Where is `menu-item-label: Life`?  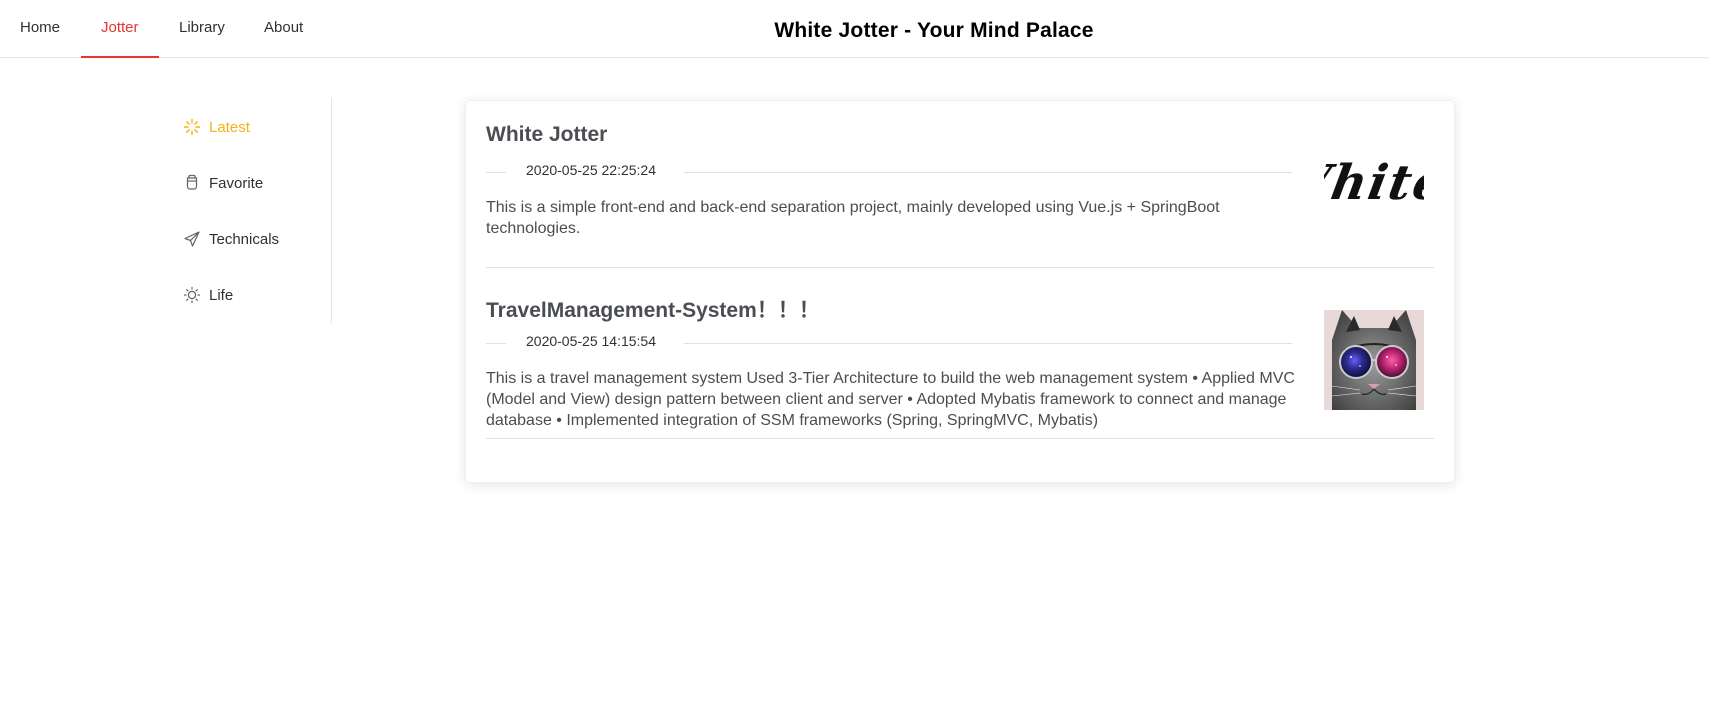
menu-item-label: Life is located at coordinates (221, 295).